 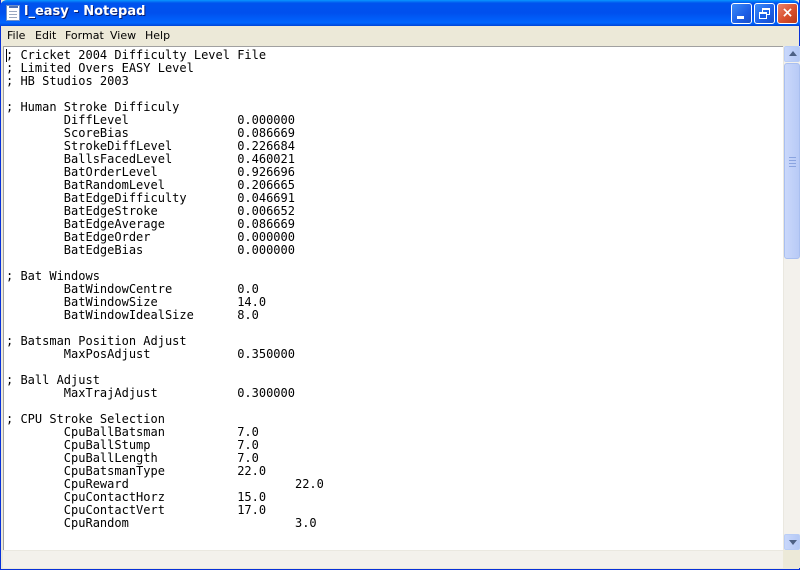 What do you see at coordinates (791, 559) in the screenshot?
I see `resize-corner` at bounding box center [791, 559].